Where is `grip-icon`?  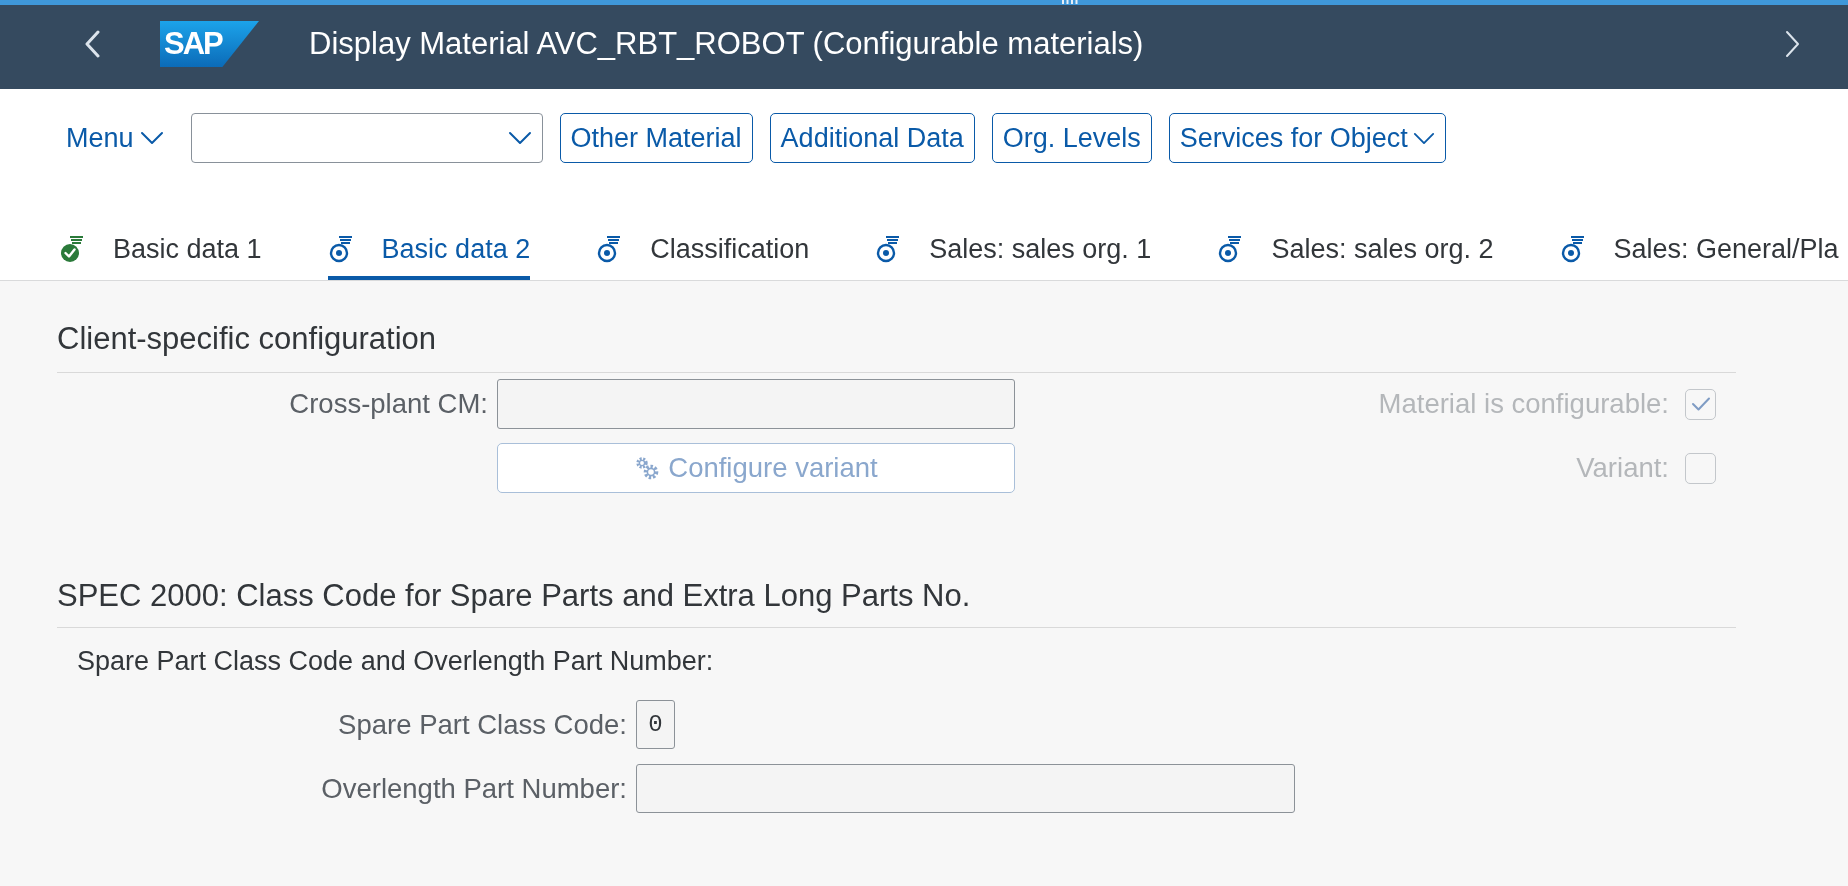 grip-icon is located at coordinates (1070, 2).